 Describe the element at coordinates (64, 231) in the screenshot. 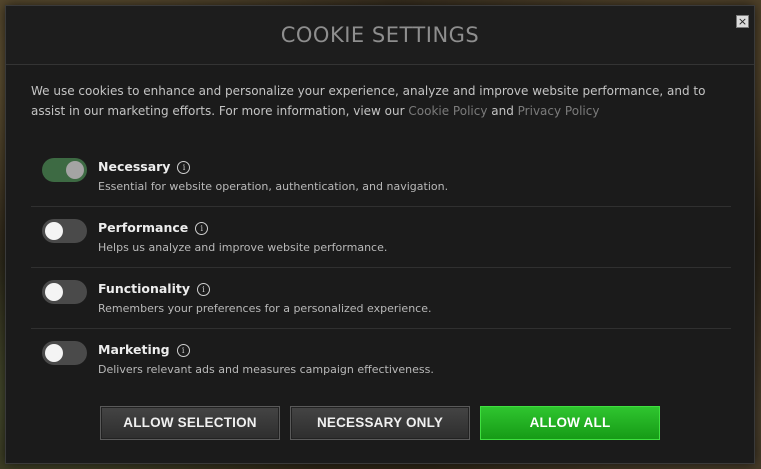

I see `toggle-performance` at that location.